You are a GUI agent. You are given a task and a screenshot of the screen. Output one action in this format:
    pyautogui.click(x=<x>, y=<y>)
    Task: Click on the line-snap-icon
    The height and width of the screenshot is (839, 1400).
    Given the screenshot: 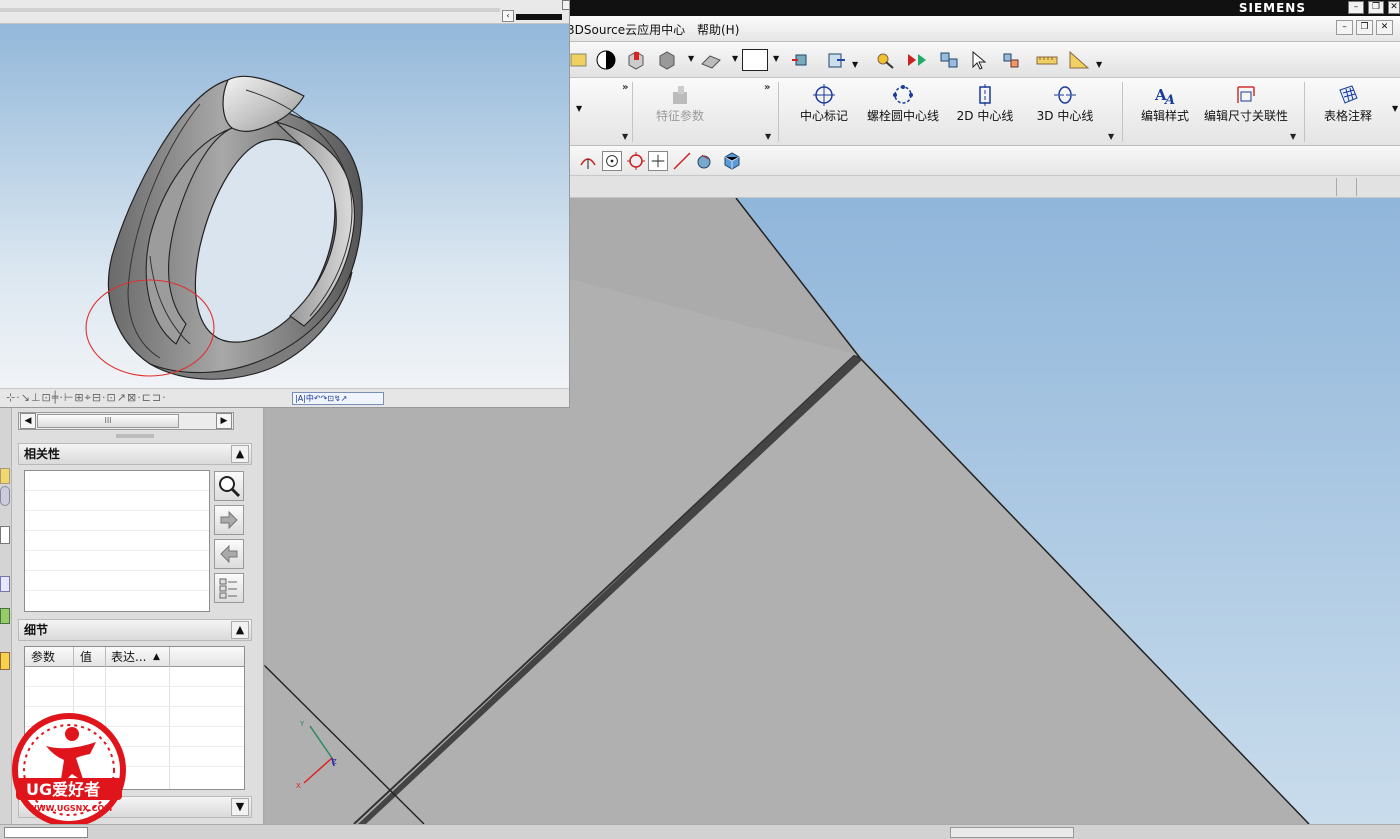 What is the action you would take?
    pyautogui.click(x=682, y=161)
    